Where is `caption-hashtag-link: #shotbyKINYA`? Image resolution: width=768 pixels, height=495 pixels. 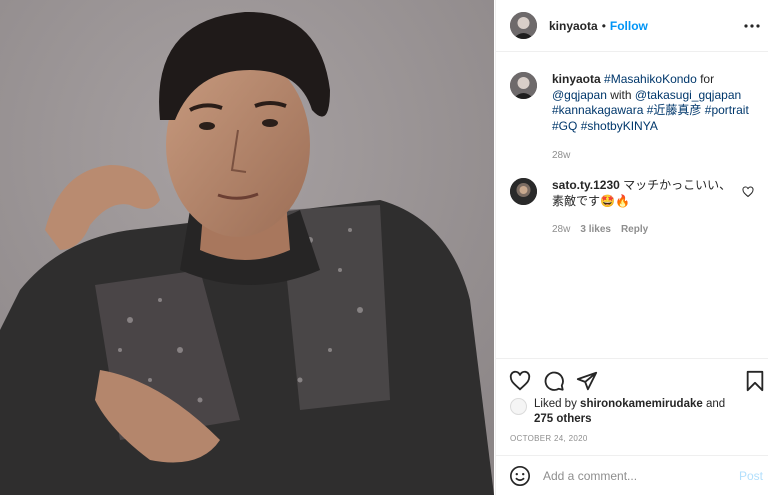
caption-hashtag-link: #shotbyKINYA is located at coordinates (619, 126).